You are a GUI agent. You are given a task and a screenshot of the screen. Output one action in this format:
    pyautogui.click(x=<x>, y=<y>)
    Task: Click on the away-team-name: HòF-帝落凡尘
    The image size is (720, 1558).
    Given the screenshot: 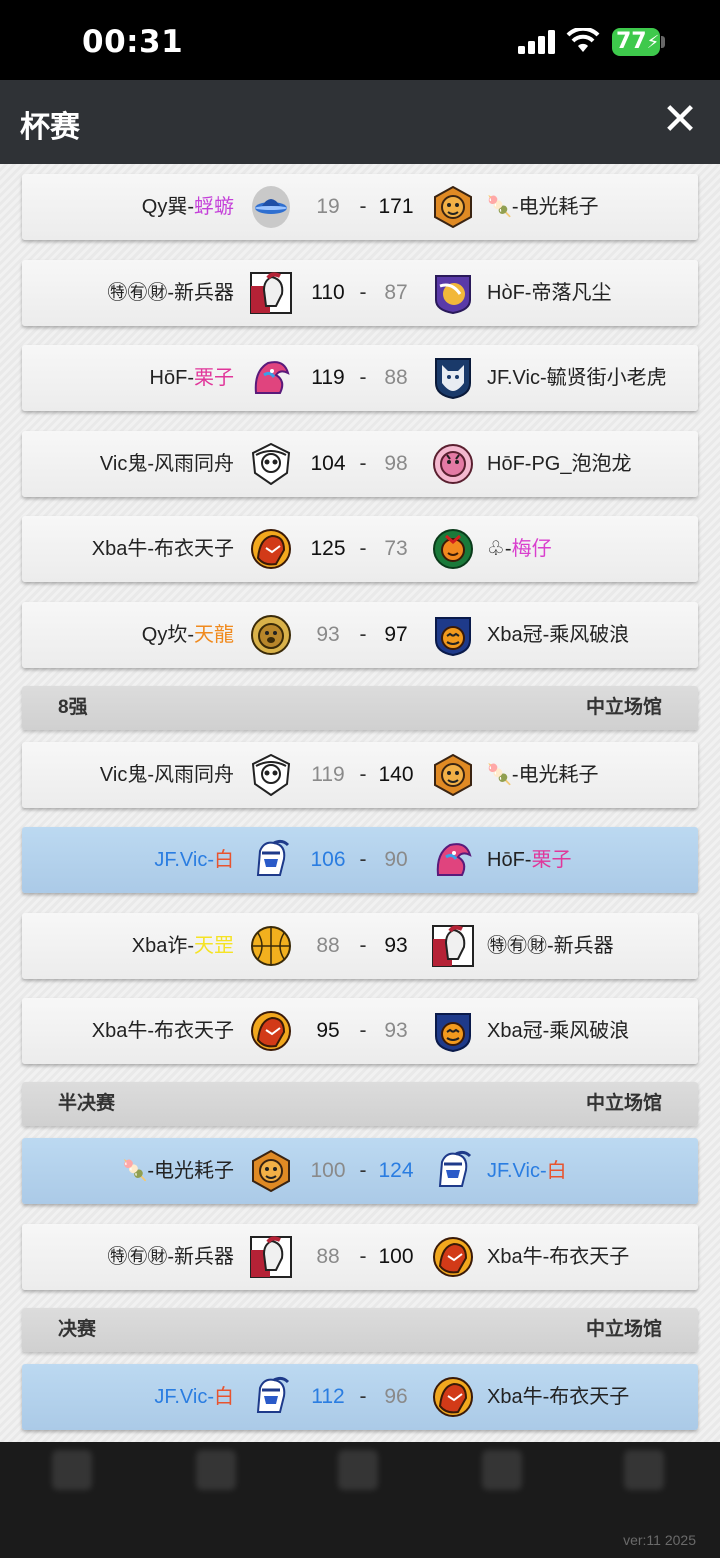 What is the action you would take?
    pyautogui.click(x=549, y=293)
    